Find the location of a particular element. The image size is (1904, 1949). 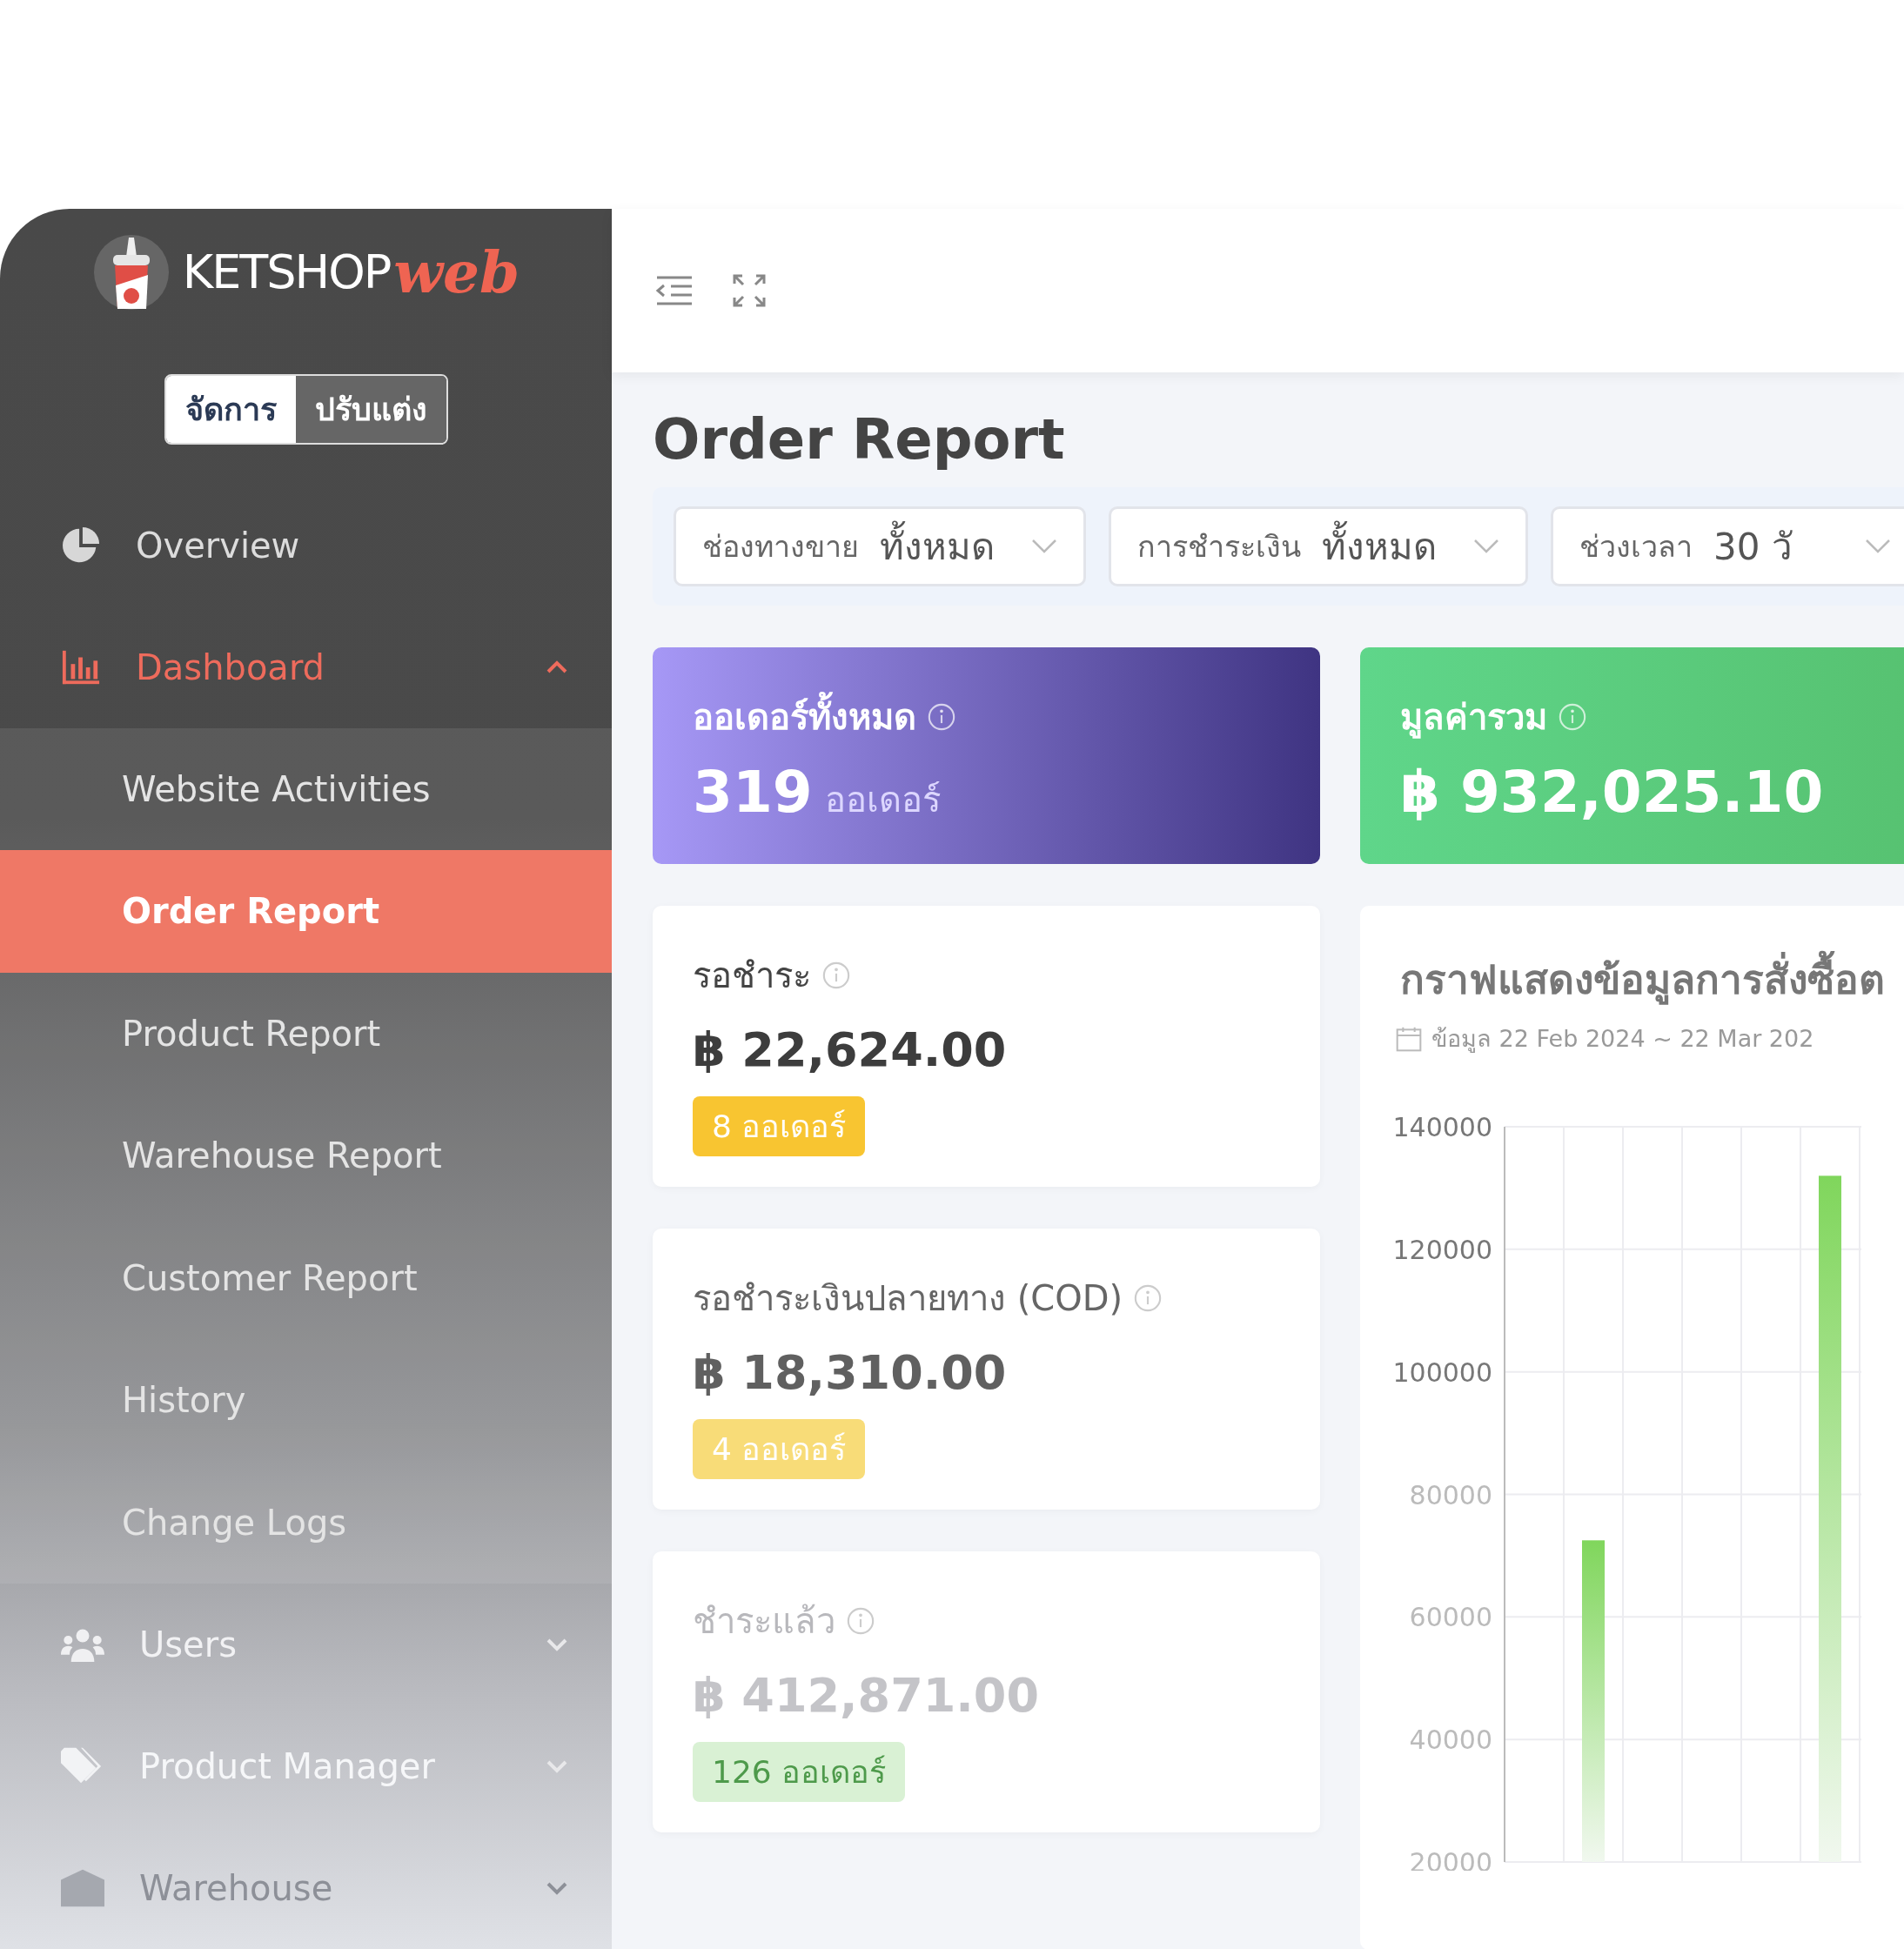

submenu-item: Change Logs is located at coordinates (306, 1522).